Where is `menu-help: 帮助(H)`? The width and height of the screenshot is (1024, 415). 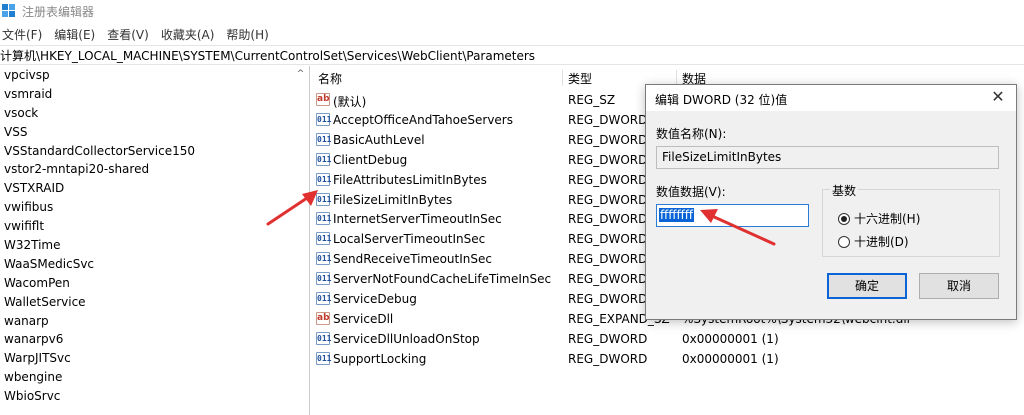 menu-help: 帮助(H) is located at coordinates (247, 34).